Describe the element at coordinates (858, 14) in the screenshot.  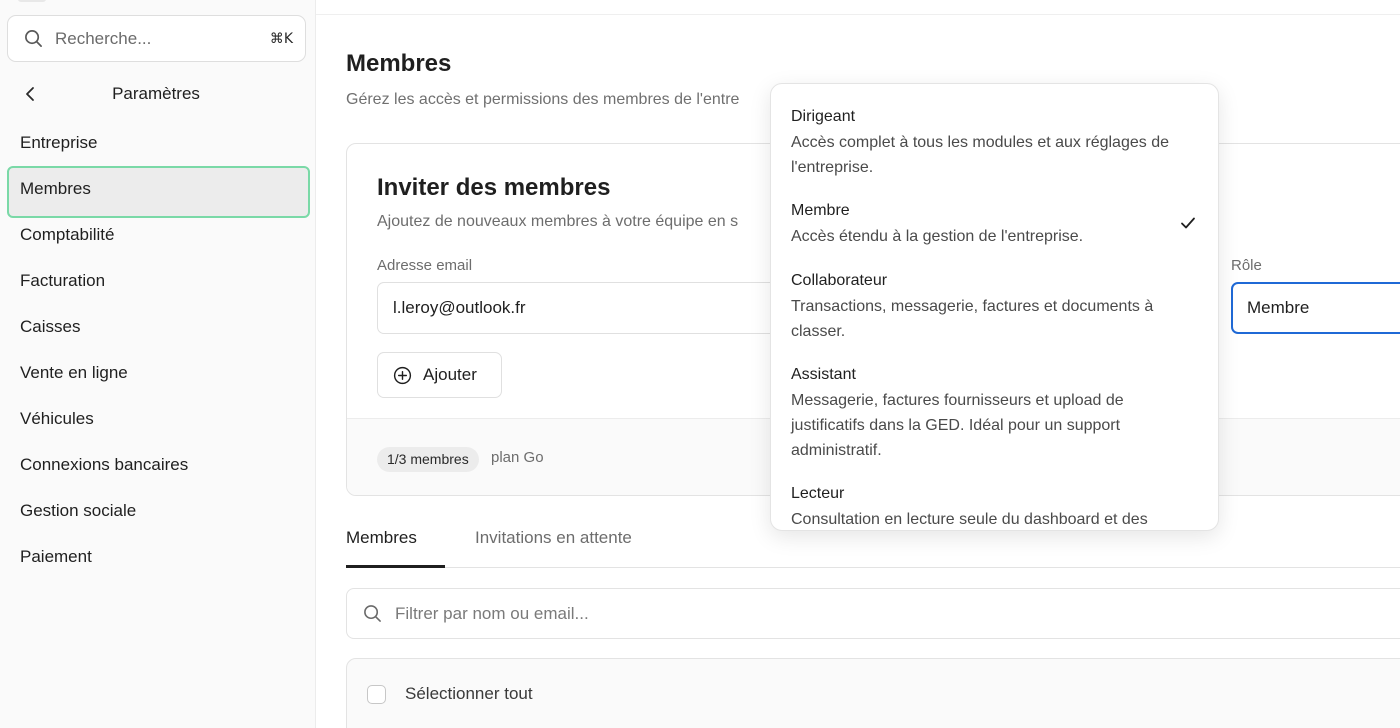
I see `header-divider` at that location.